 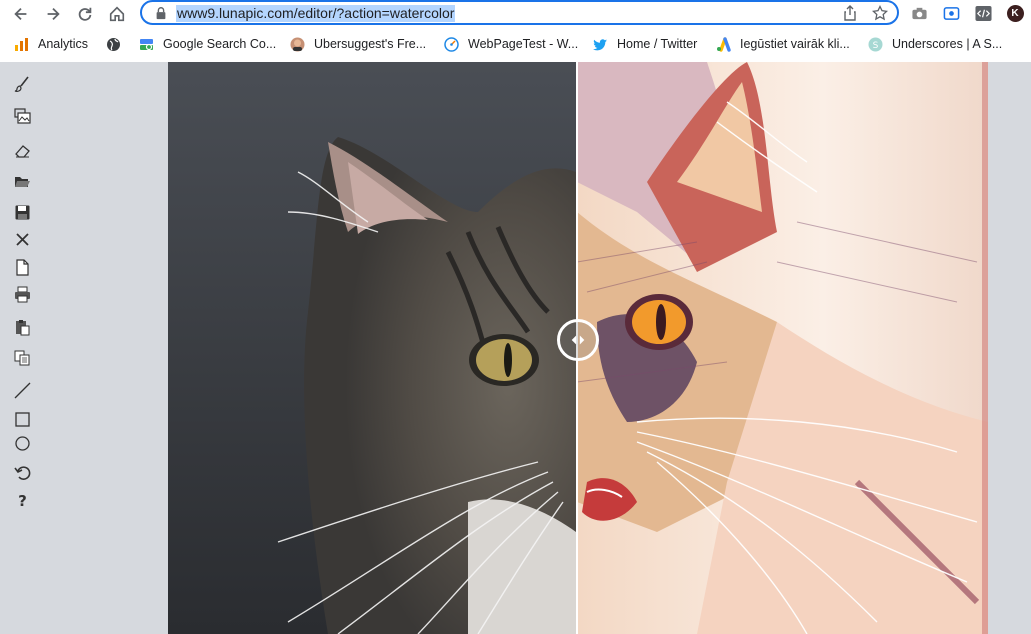 What do you see at coordinates (724, 44) in the screenshot?
I see `google-ads-icon` at bounding box center [724, 44].